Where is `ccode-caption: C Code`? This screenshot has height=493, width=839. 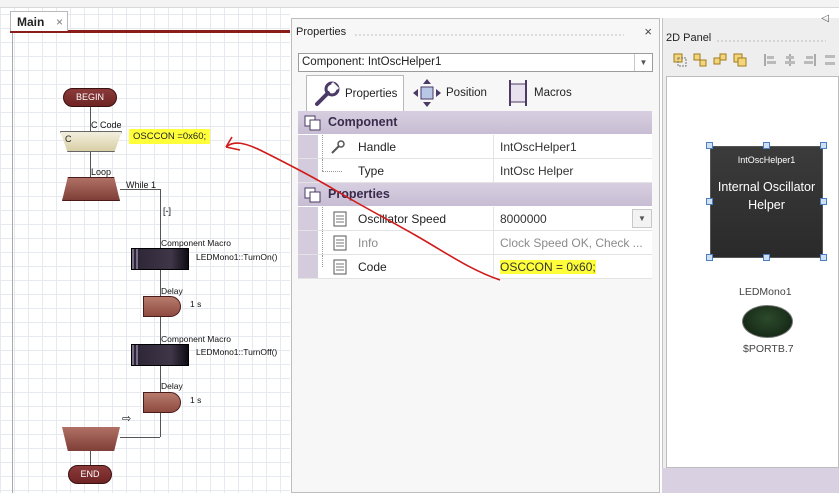 ccode-caption: C Code is located at coordinates (106, 125).